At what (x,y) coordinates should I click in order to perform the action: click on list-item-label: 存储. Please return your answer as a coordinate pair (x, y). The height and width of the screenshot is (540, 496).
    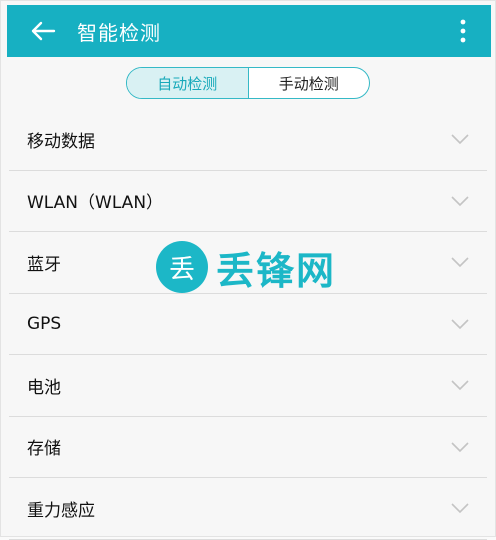
    Looking at the image, I should click on (44, 449).